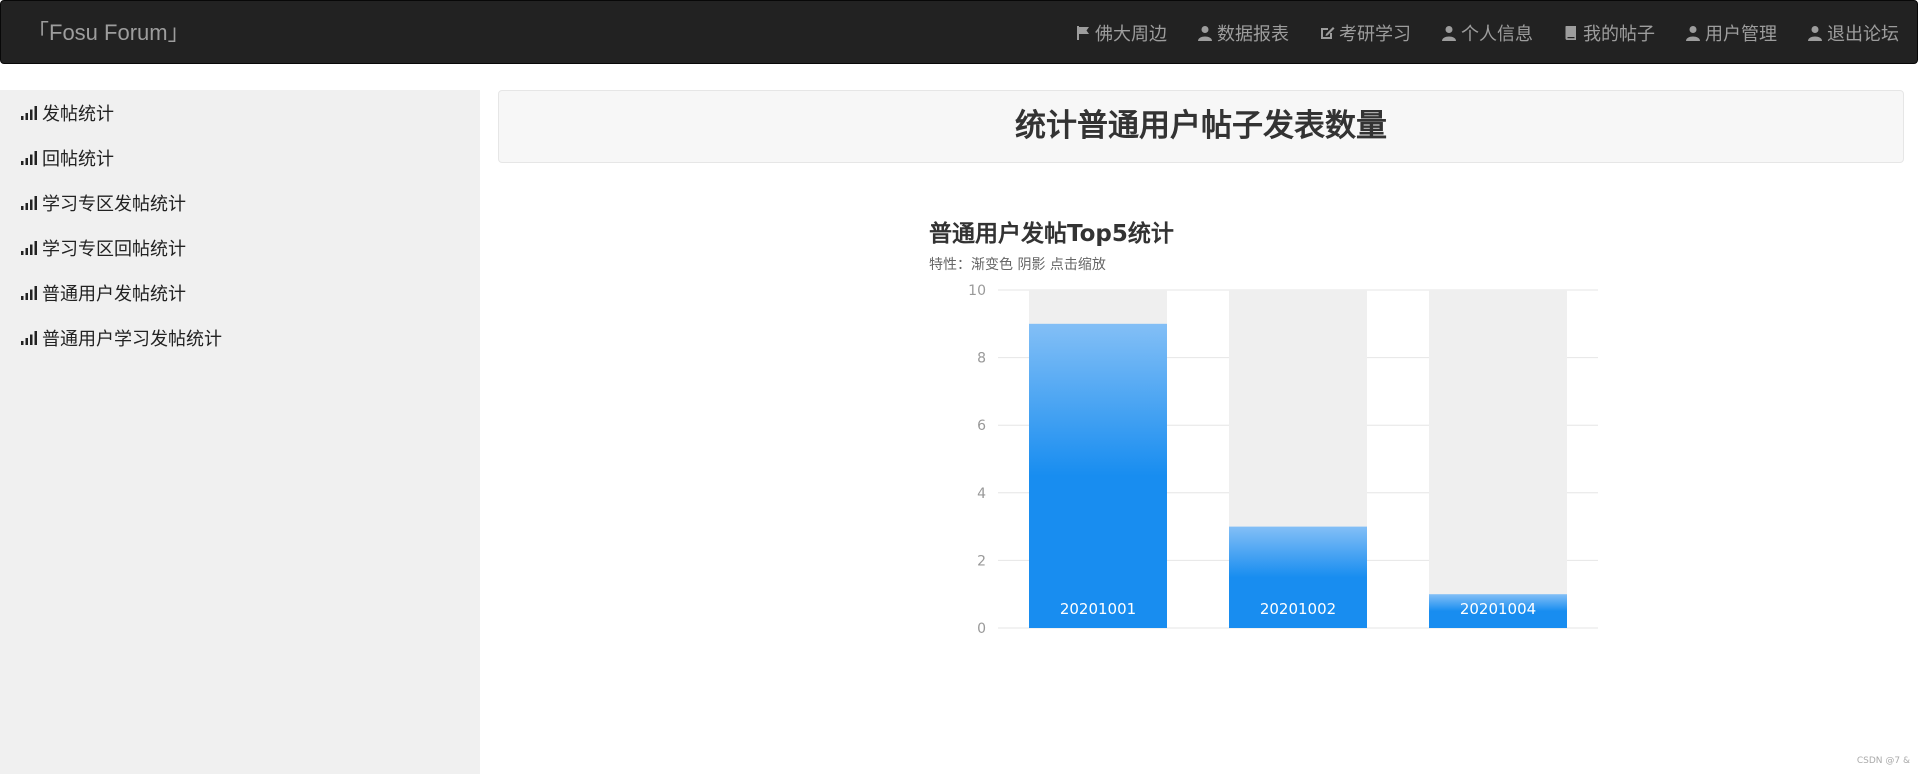 Image resolution: width=1920 pixels, height=774 pixels. I want to click on y-tick-label: 8, so click(981, 359).